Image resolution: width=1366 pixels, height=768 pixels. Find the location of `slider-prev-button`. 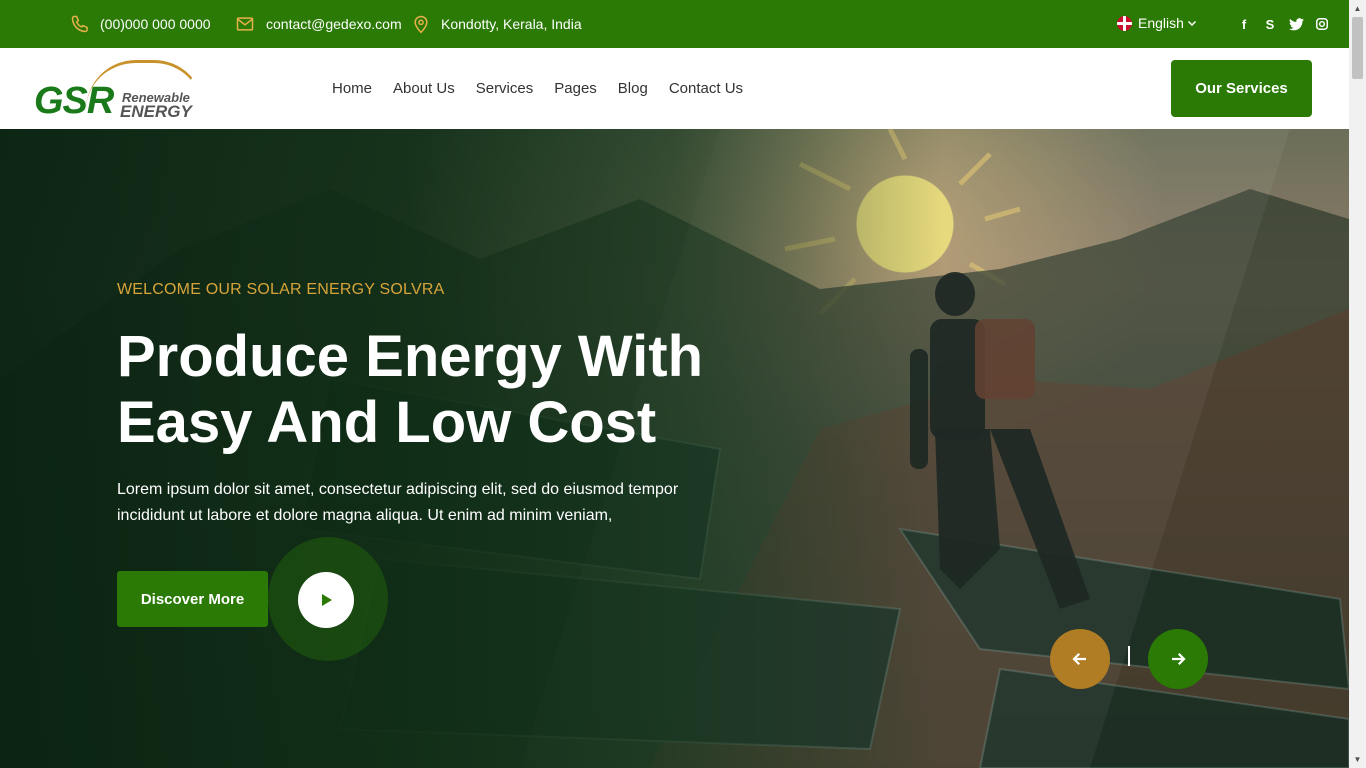

slider-prev-button is located at coordinates (1080, 659).